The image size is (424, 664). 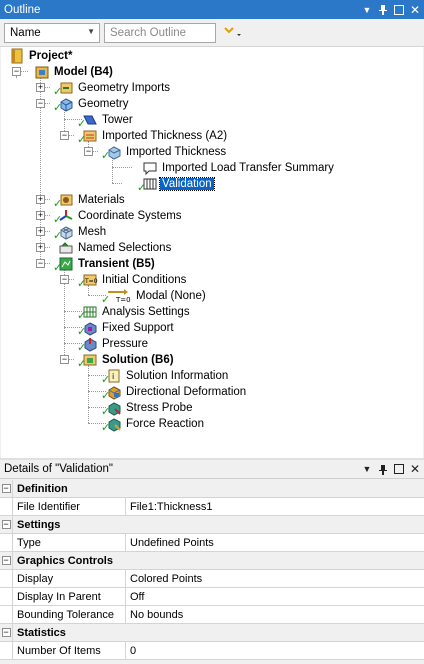 What do you see at coordinates (92, 105) in the screenshot?
I see `tree-item-geometry: ✓ Geometry` at bounding box center [92, 105].